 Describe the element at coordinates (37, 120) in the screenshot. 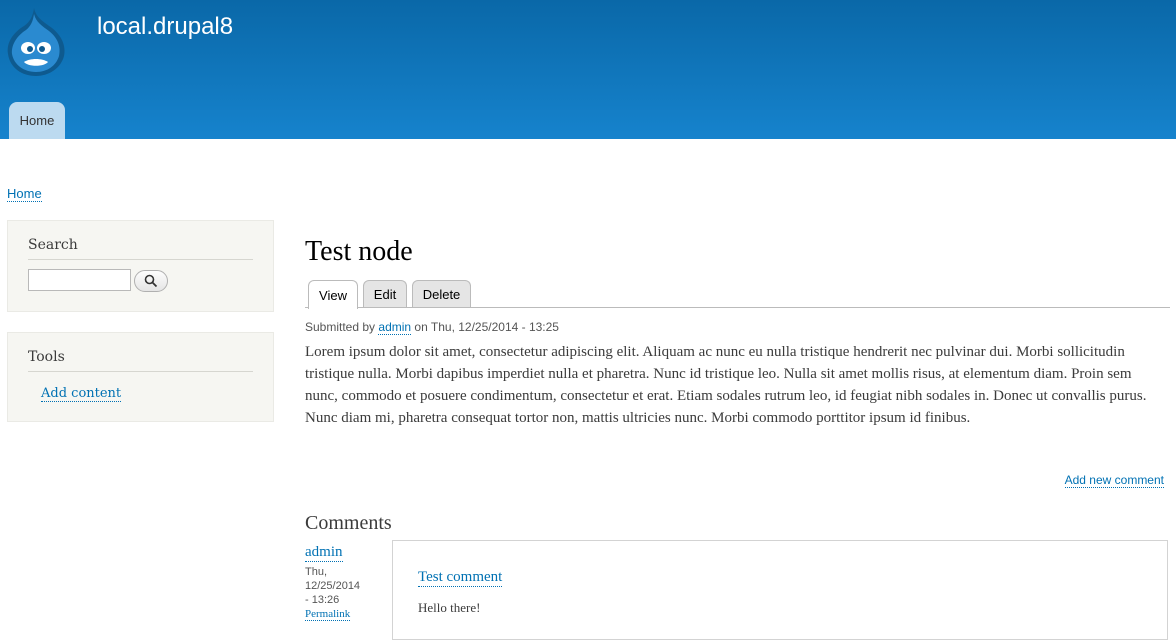

I see `nav-home-tab: Home` at that location.